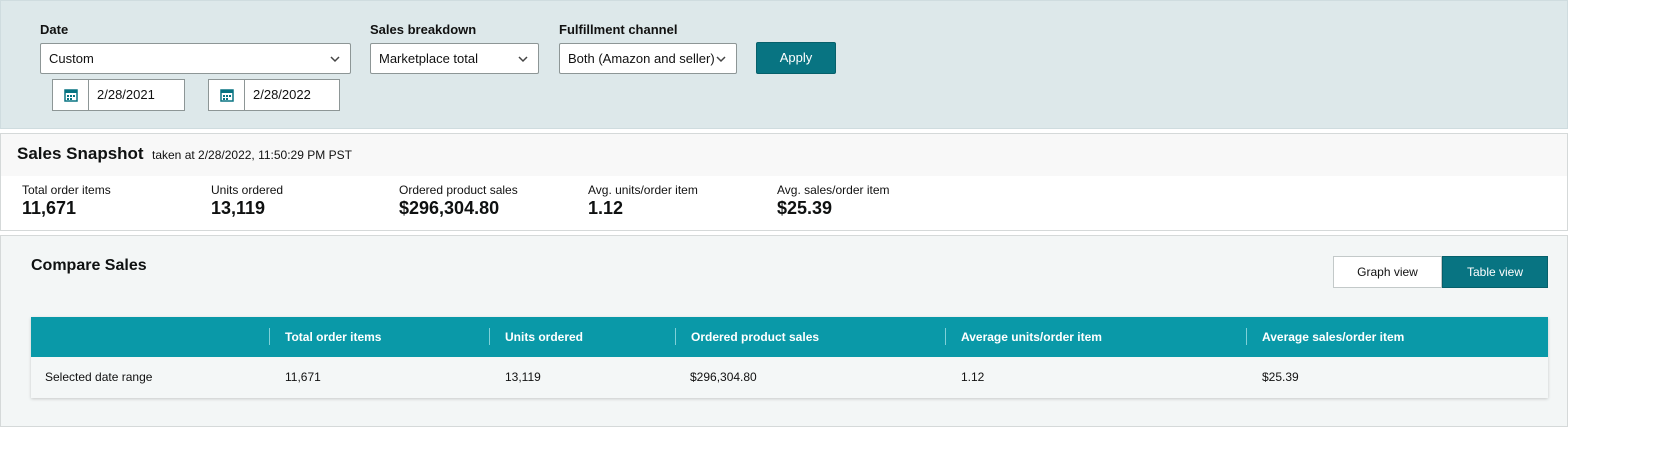  Describe the element at coordinates (523, 377) in the screenshot. I see `table-cell: 13,119` at that location.